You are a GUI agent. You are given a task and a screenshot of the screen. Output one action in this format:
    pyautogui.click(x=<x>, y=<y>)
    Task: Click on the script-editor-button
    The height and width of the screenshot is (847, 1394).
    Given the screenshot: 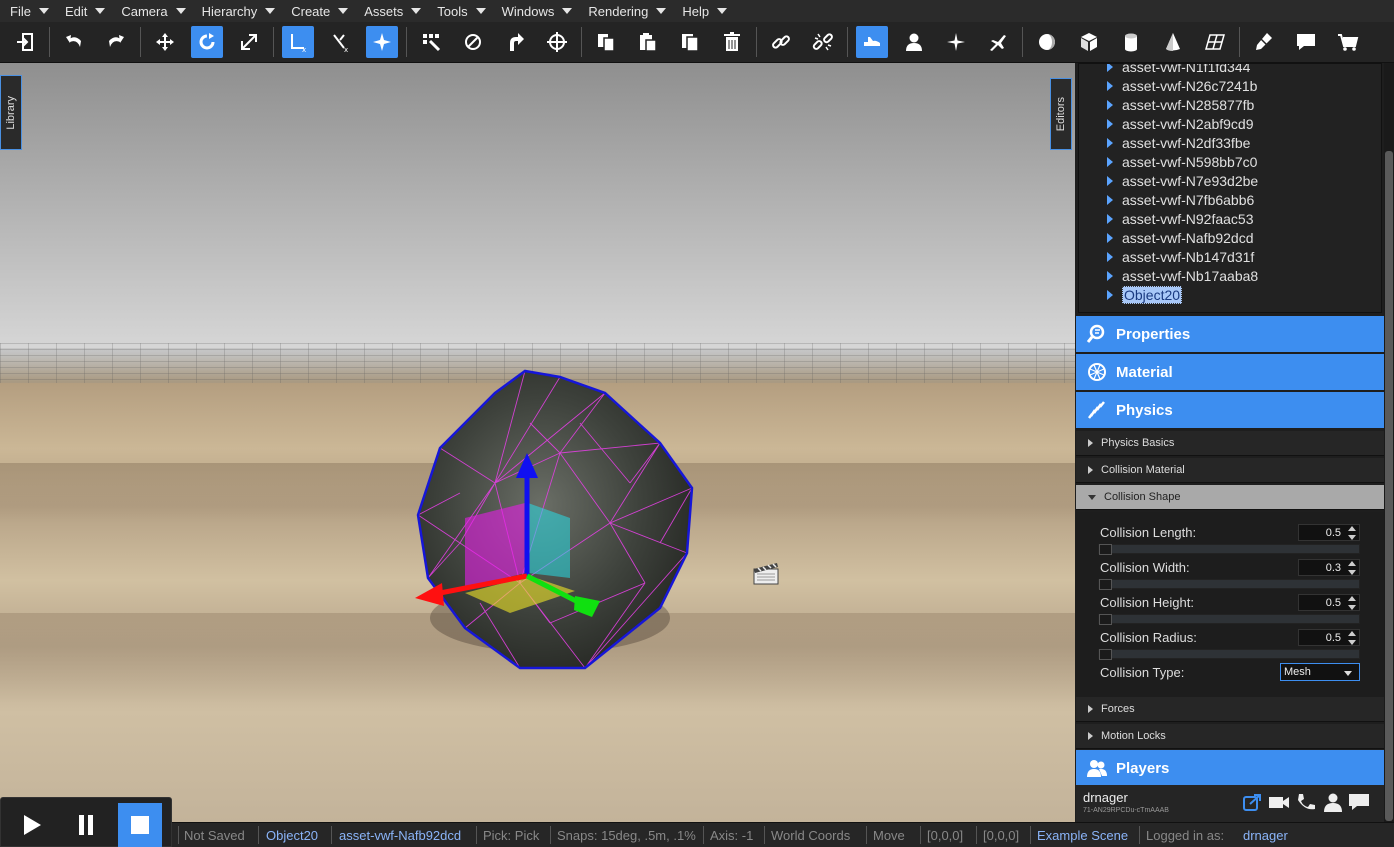 What is the action you would take?
    pyautogui.click(x=1264, y=42)
    